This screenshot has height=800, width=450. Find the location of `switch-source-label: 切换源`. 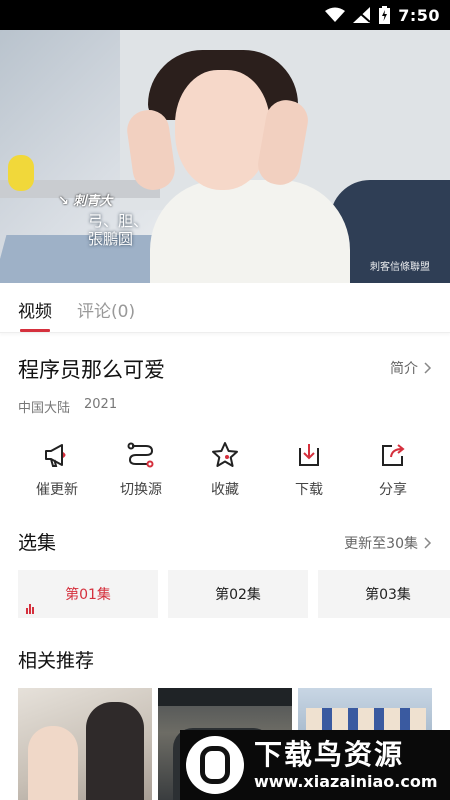

switch-source-label: 切换源 is located at coordinates (141, 490).